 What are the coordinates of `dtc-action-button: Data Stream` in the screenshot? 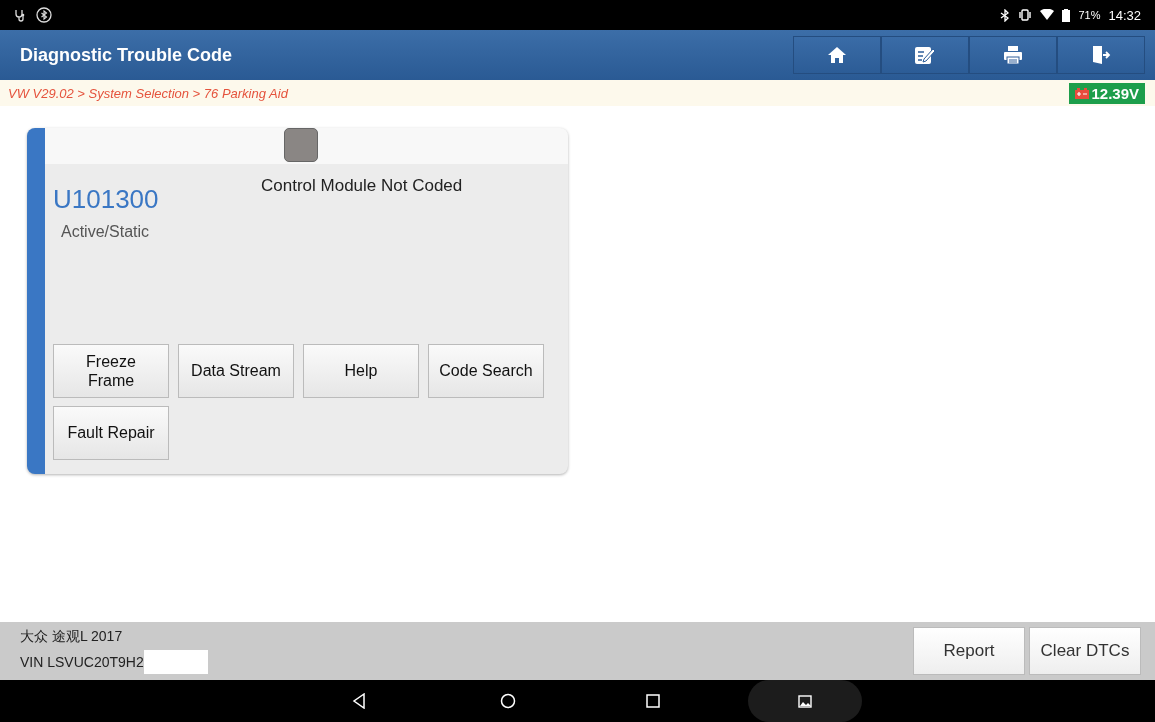 It's located at (236, 371).